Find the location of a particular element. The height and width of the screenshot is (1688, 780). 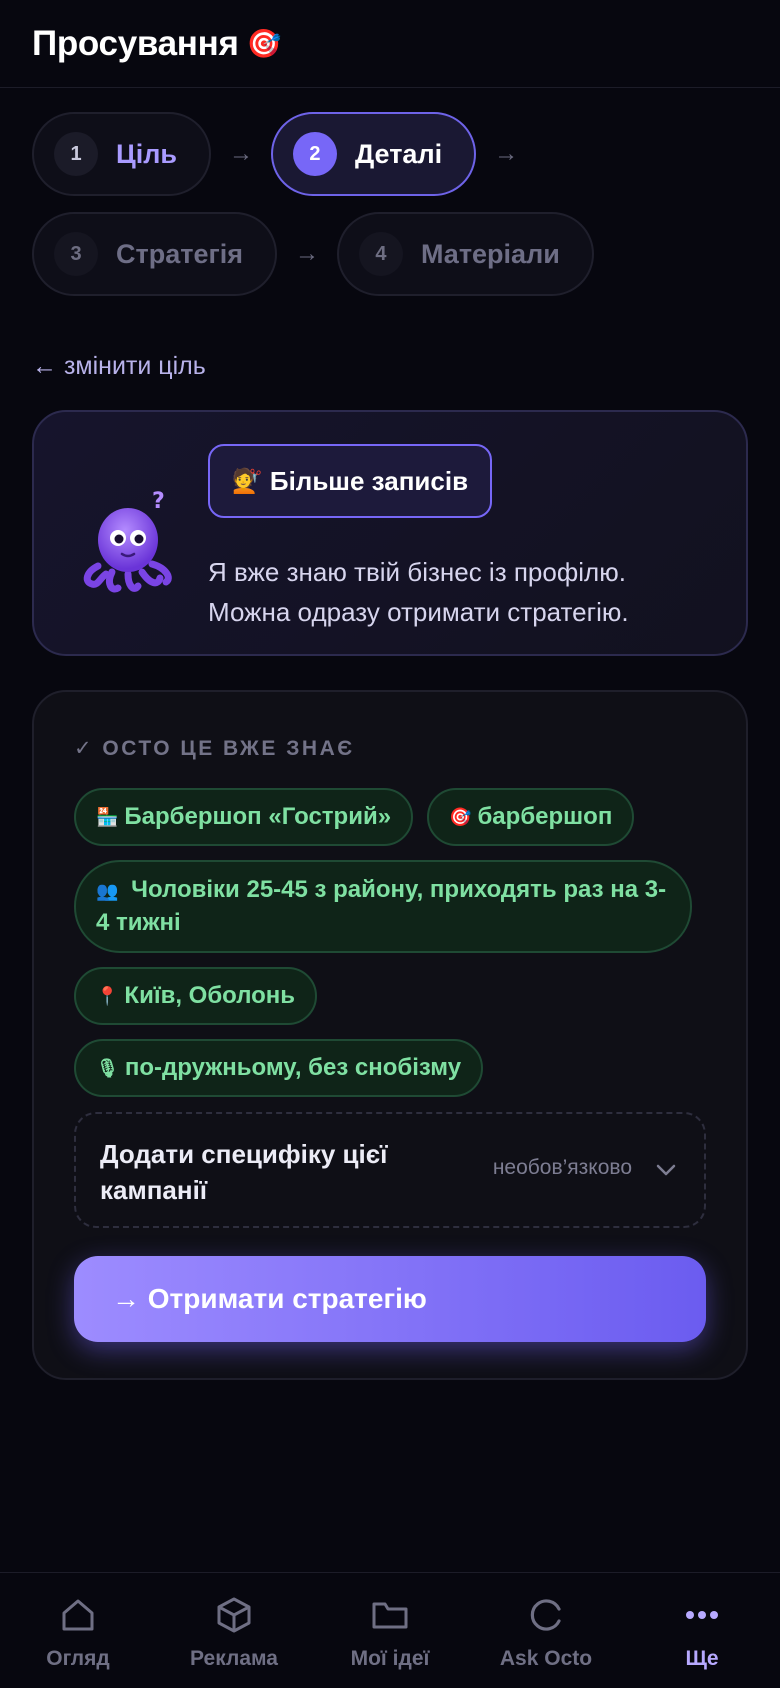

nav-label: Ще is located at coordinates (702, 1658).